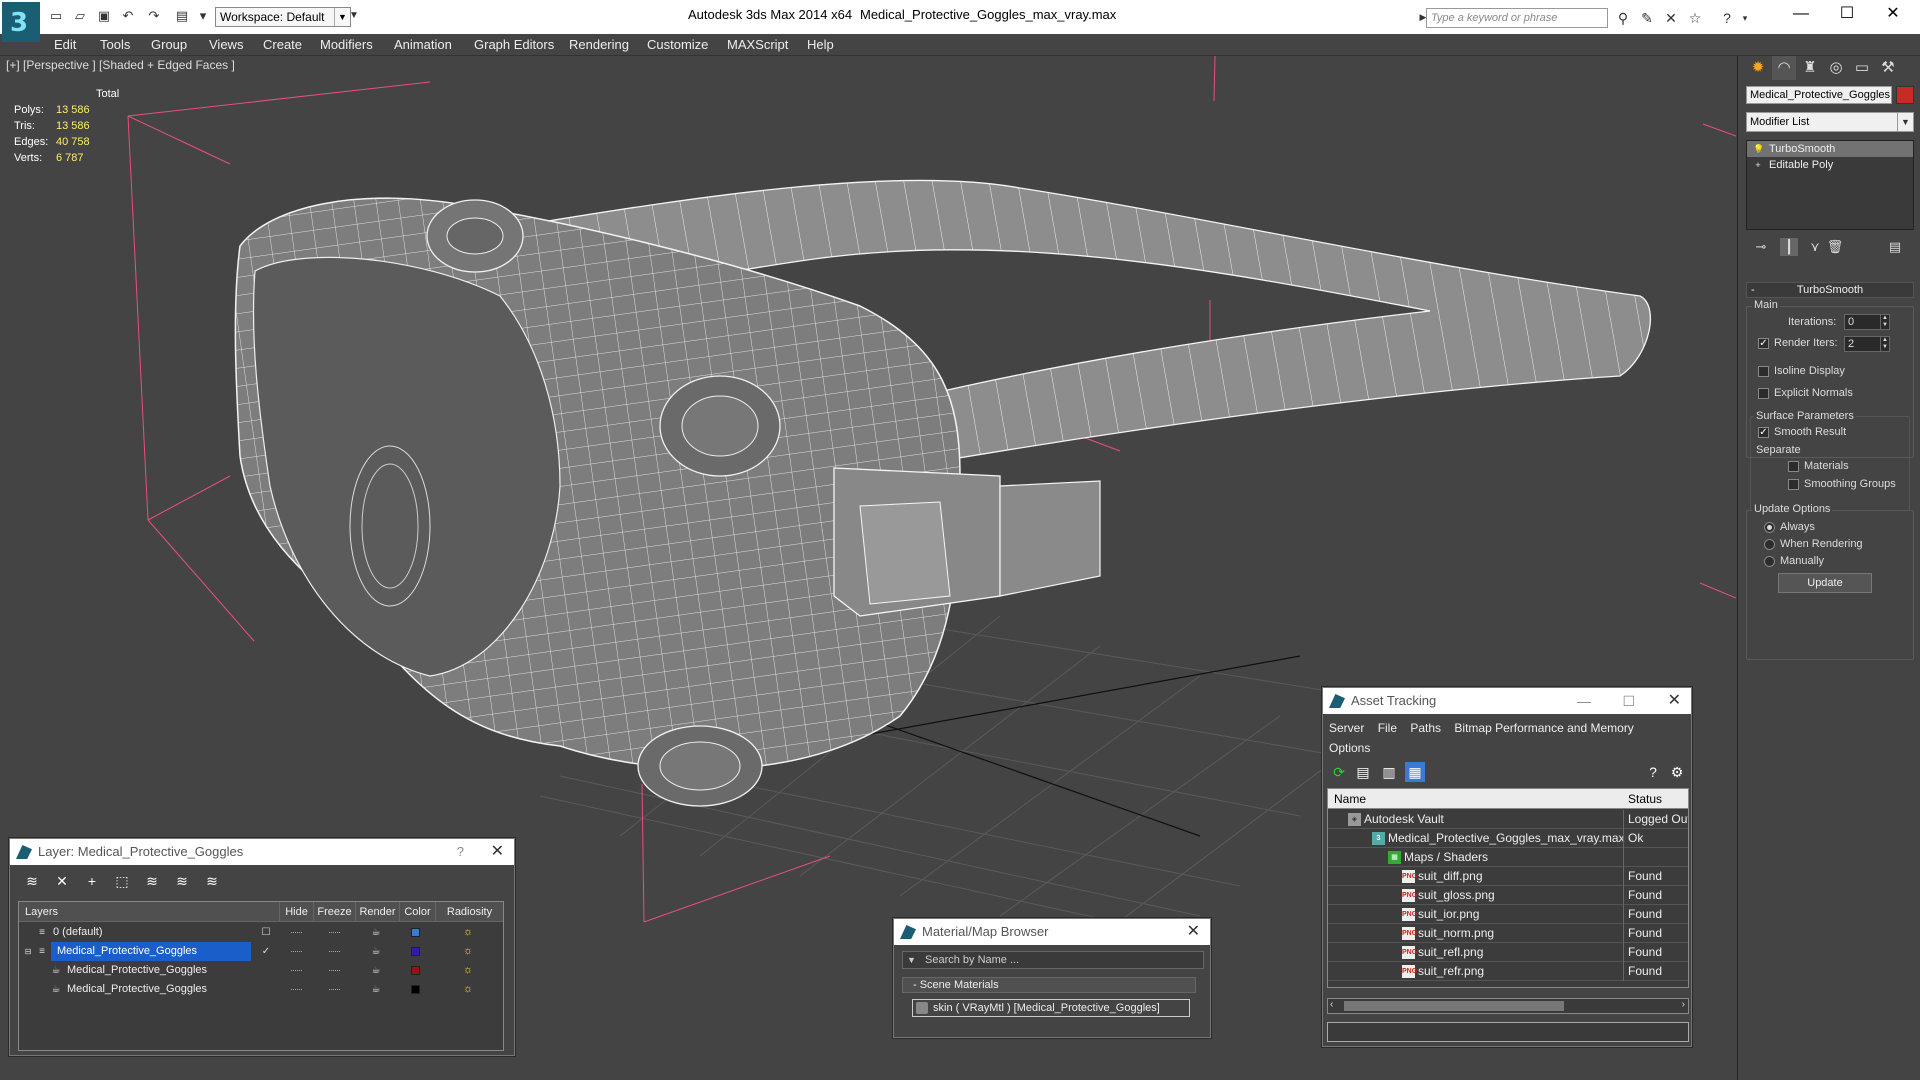 Image resolution: width=1920 pixels, height=1080 pixels. What do you see at coordinates (1508, 952) in the screenshot?
I see `asset-row: PNG suit_refl.png Found` at bounding box center [1508, 952].